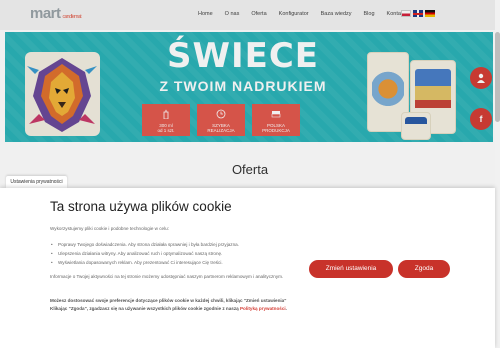 This screenshot has height=348, width=500. Describe the element at coordinates (286, 308) in the screenshot. I see `cookie-consent-end: .` at that location.